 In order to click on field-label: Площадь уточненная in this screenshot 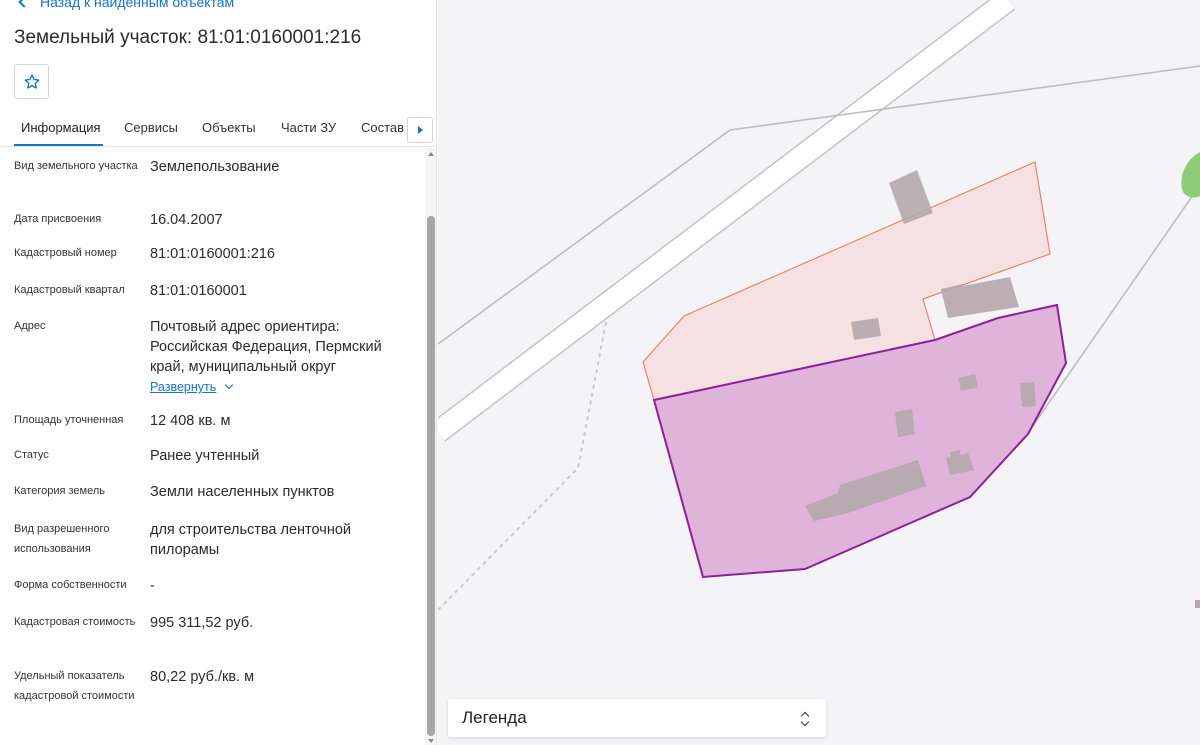, I will do `click(69, 420)`.